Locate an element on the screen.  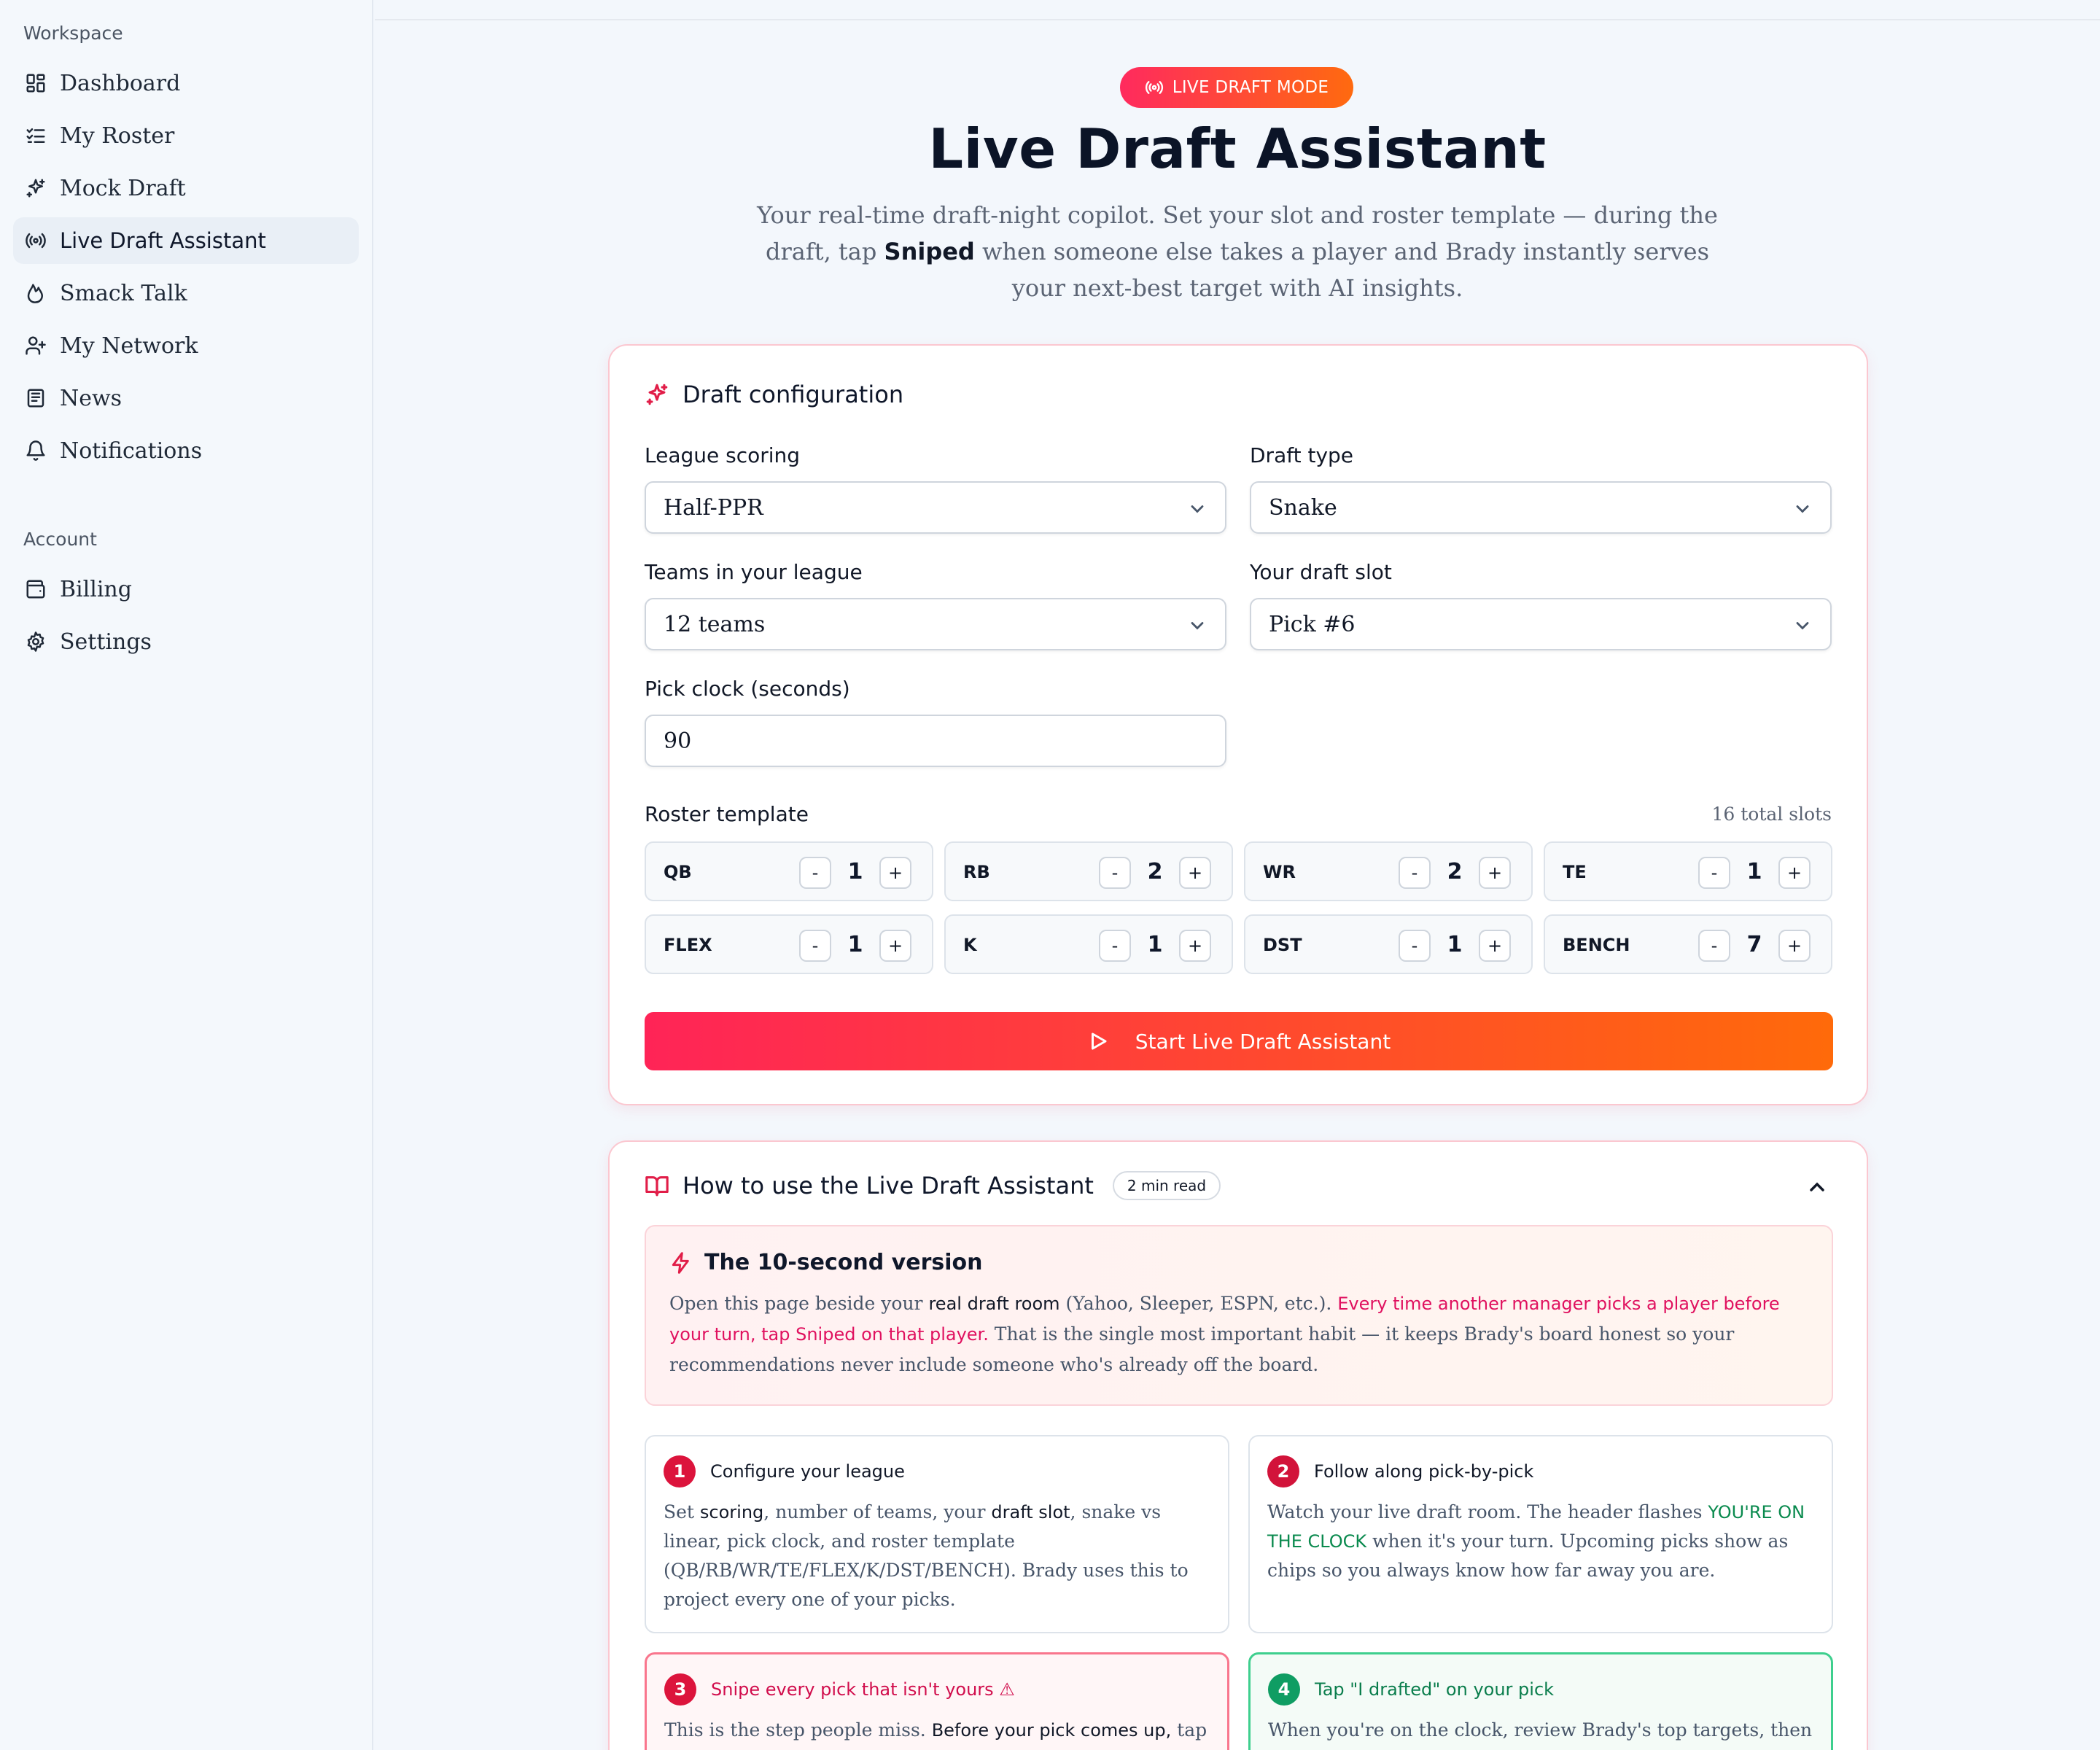
sidebar-item-my-roster: My Roster is located at coordinates (186, 135).